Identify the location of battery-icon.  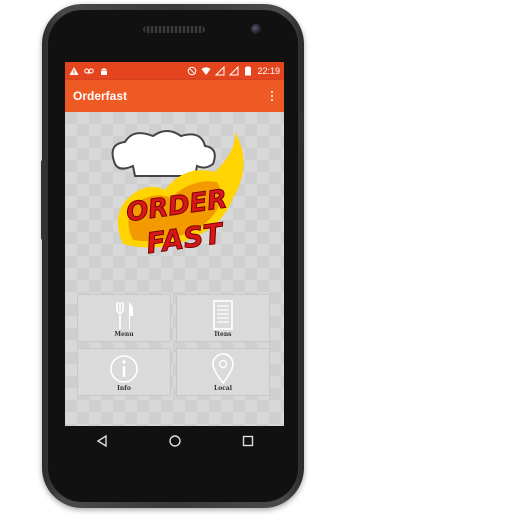
(248, 71).